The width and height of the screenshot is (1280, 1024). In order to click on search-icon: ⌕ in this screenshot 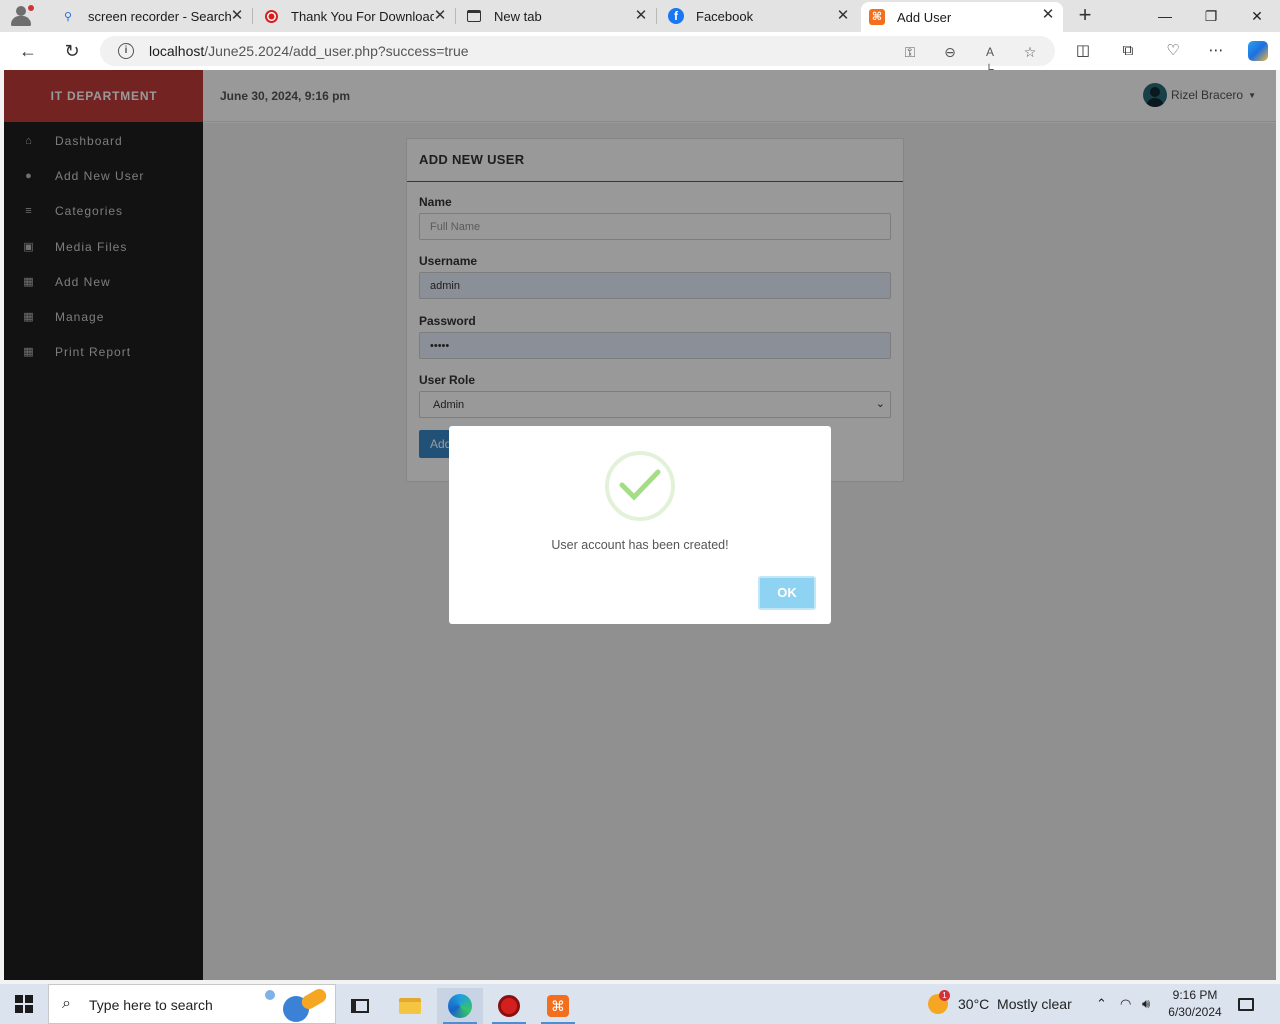, I will do `click(66, 1003)`.